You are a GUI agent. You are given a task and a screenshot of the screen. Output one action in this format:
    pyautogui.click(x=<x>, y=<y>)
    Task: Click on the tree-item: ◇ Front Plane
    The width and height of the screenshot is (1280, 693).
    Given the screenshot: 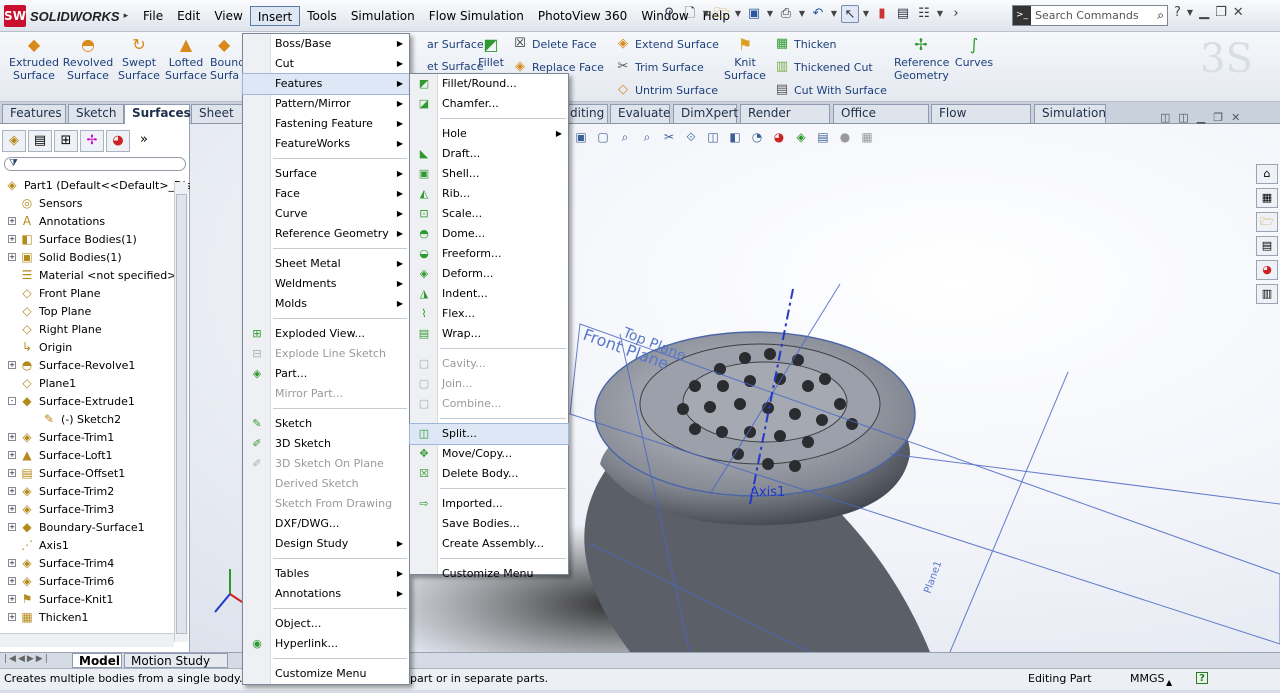 What is the action you would take?
    pyautogui.click(x=54, y=293)
    